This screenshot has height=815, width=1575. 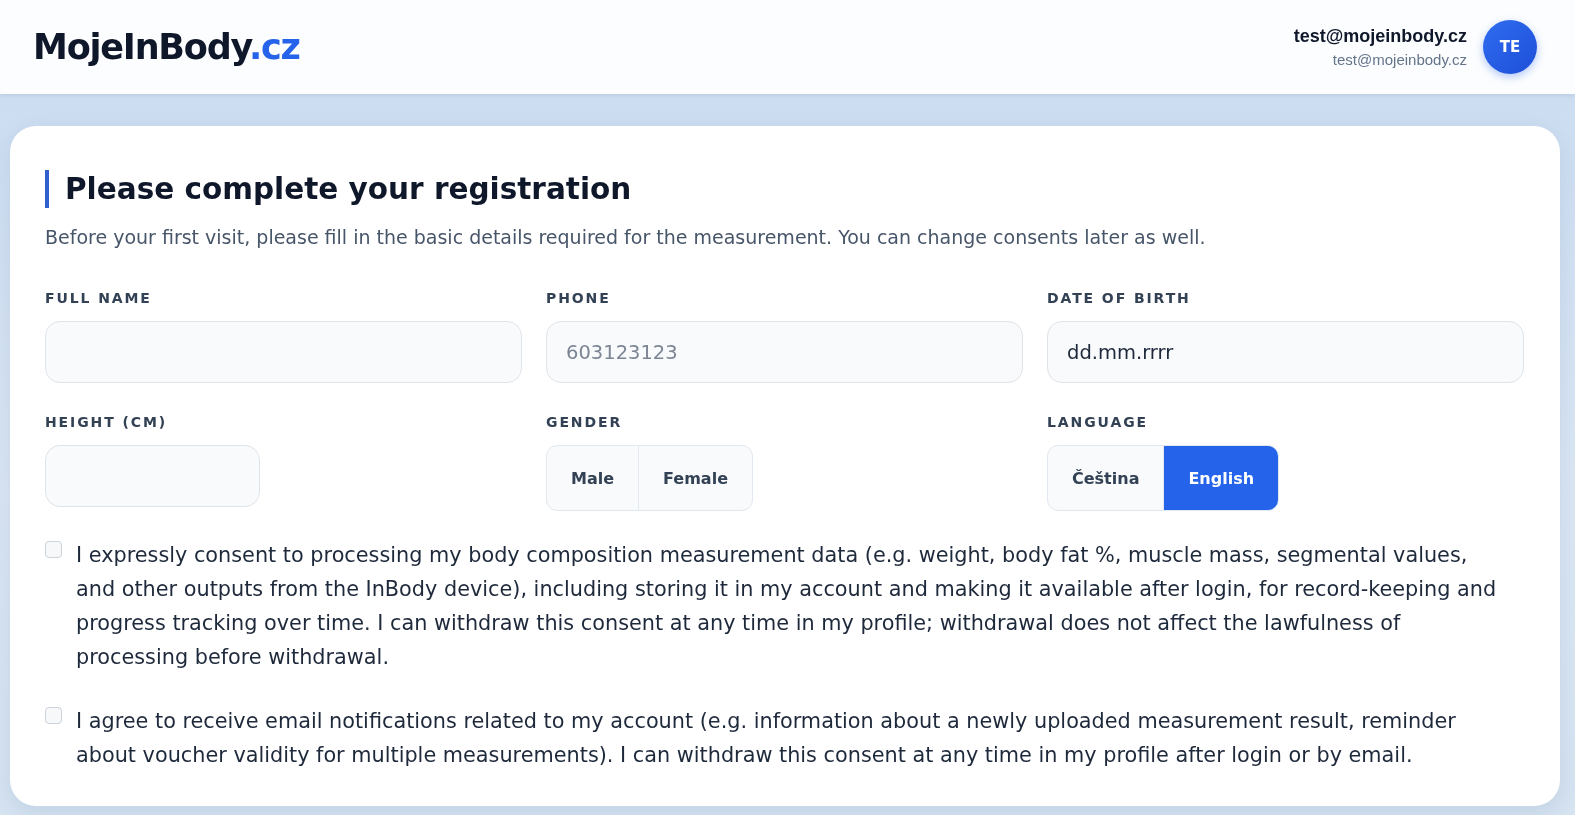 I want to click on field-label: DATE OF BIRTH, so click(x=1119, y=298).